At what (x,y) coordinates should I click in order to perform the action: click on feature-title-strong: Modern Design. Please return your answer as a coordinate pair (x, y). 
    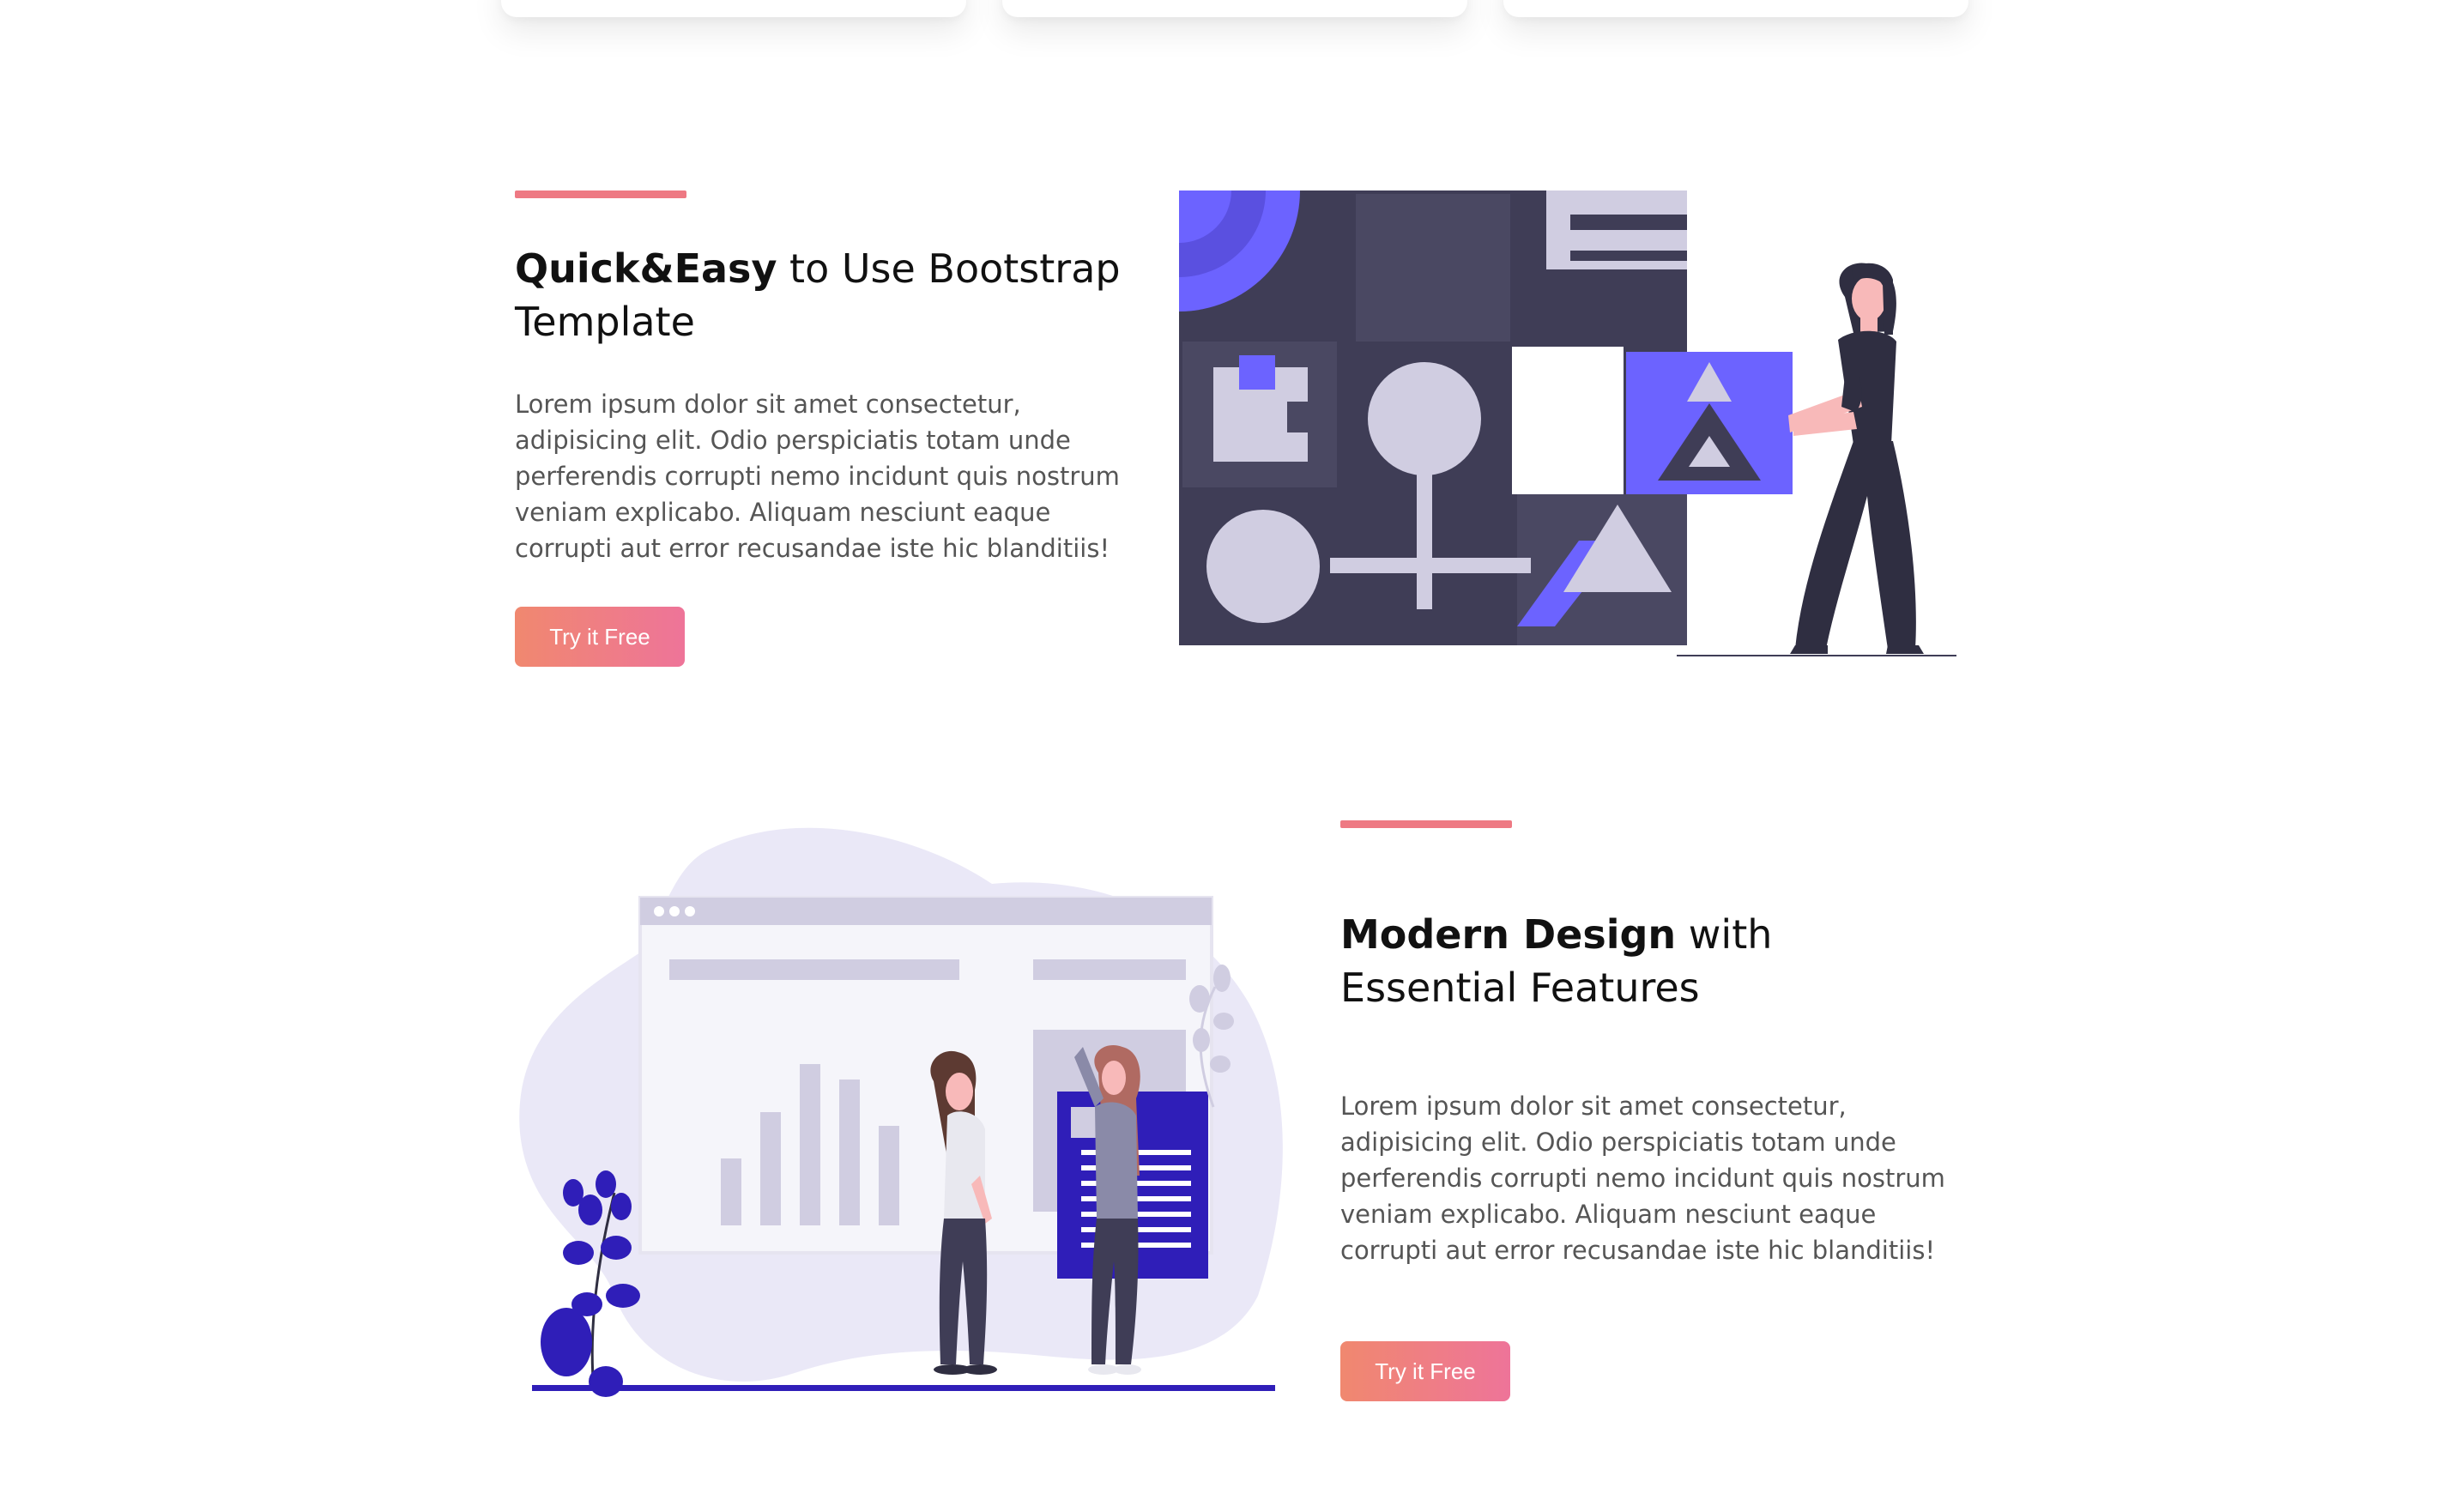
    Looking at the image, I should click on (1509, 934).